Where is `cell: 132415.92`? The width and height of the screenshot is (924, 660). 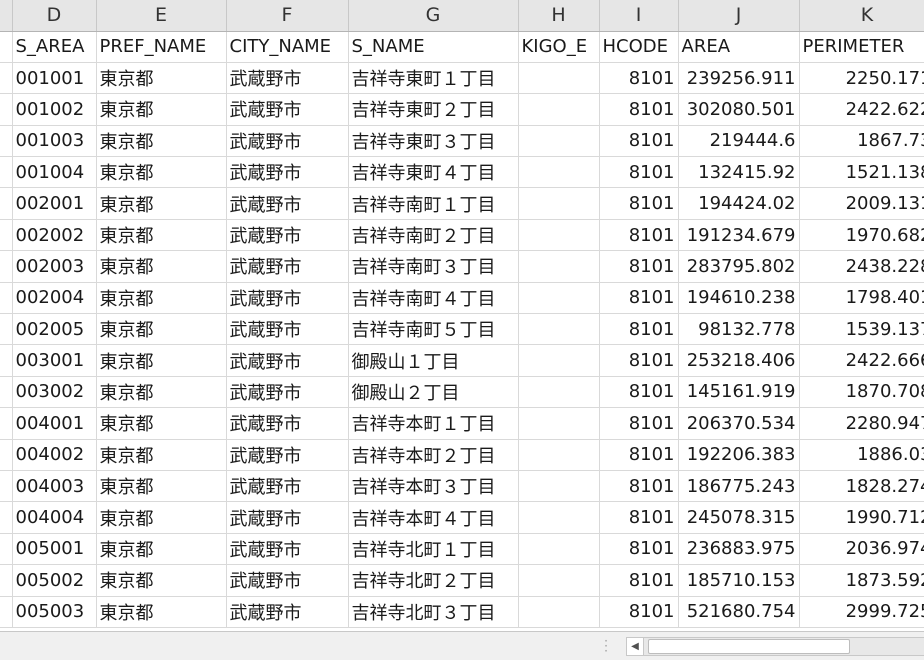
cell: 132415.92 is located at coordinates (739, 172).